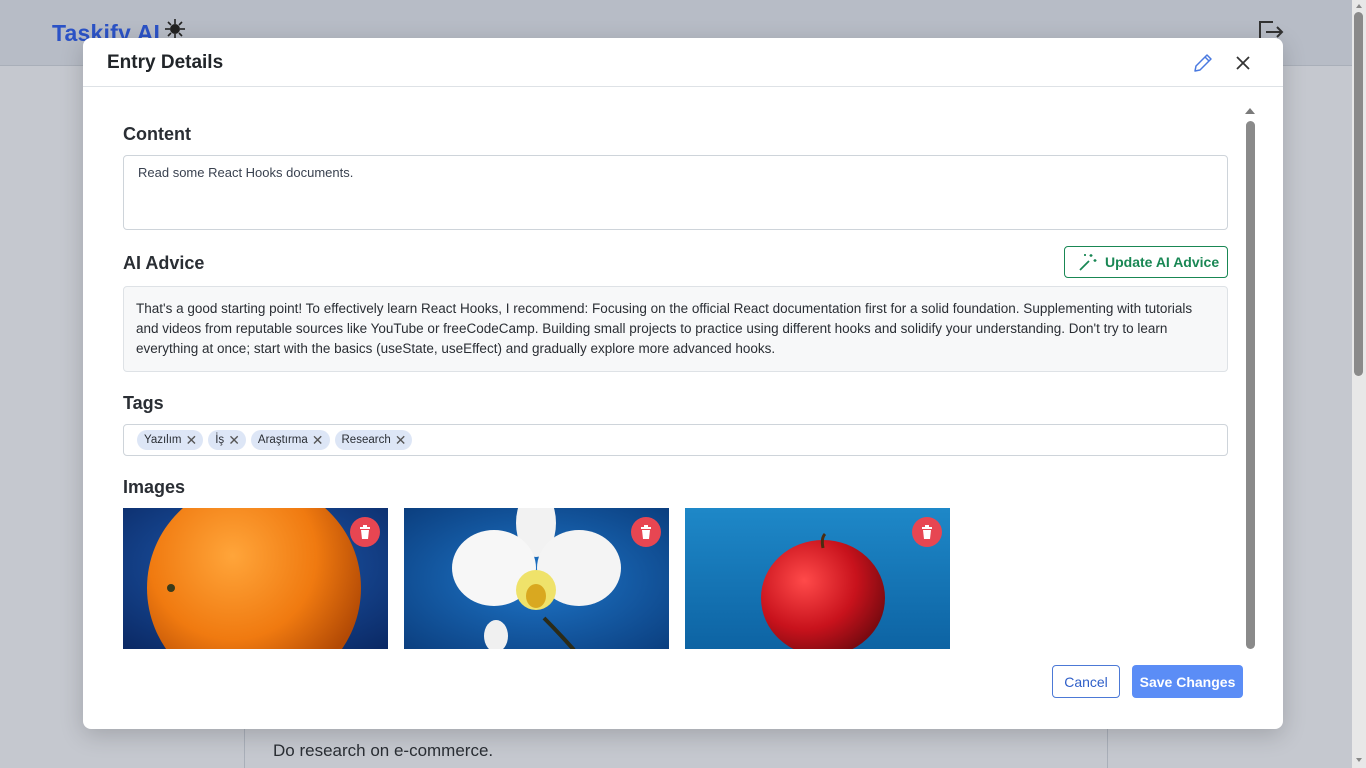  Describe the element at coordinates (1187, 681) in the screenshot. I see `save-changes-button: Save Changes` at that location.